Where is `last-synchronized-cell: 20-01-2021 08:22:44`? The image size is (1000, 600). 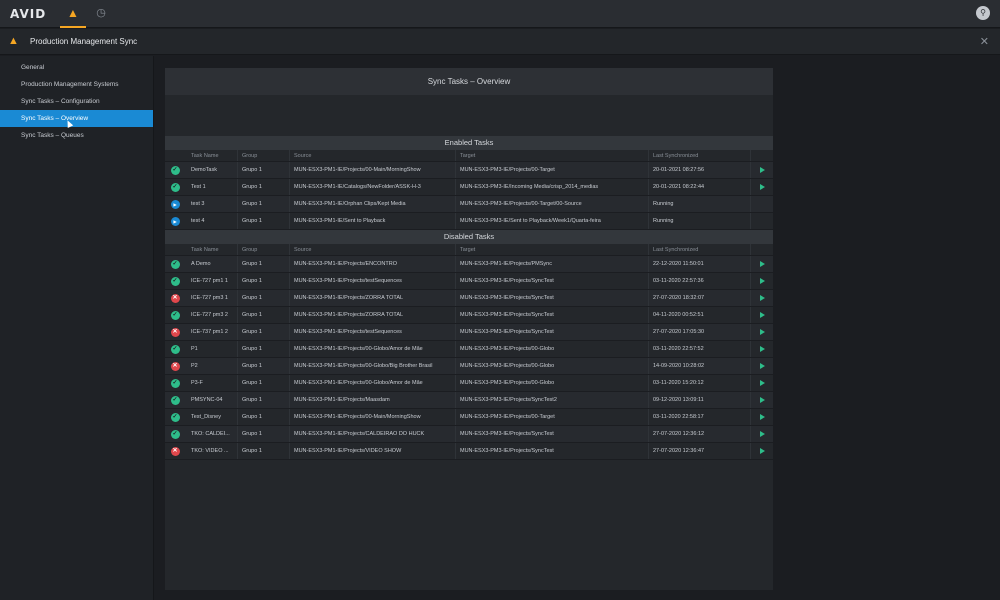 last-synchronized-cell: 20-01-2021 08:22:44 is located at coordinates (700, 187).